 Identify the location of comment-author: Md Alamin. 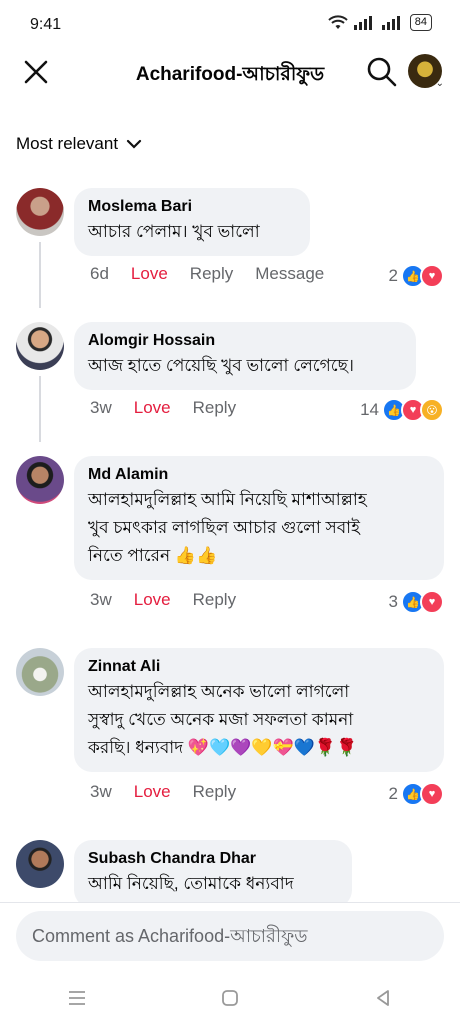
(259, 475).